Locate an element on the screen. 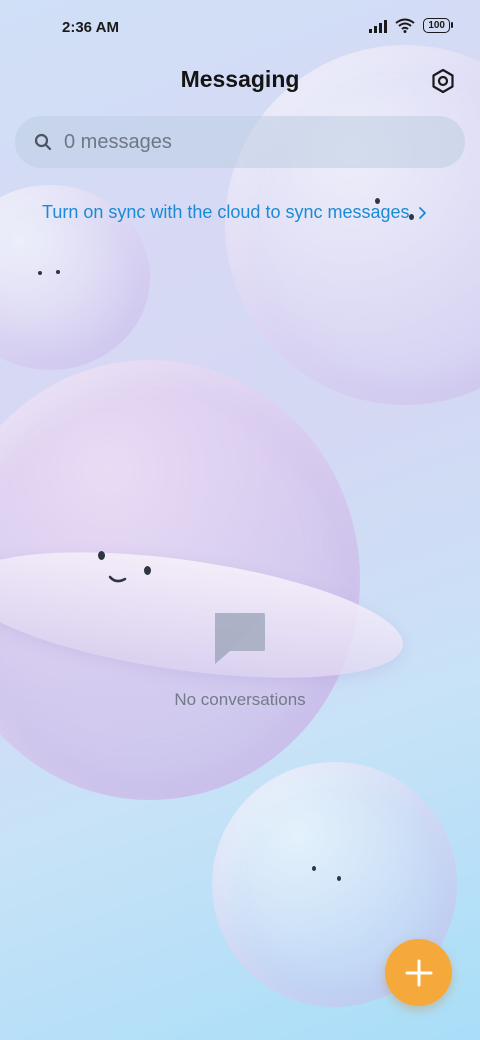 Image resolution: width=480 pixels, height=1040 pixels. signal-icon is located at coordinates (378, 26).